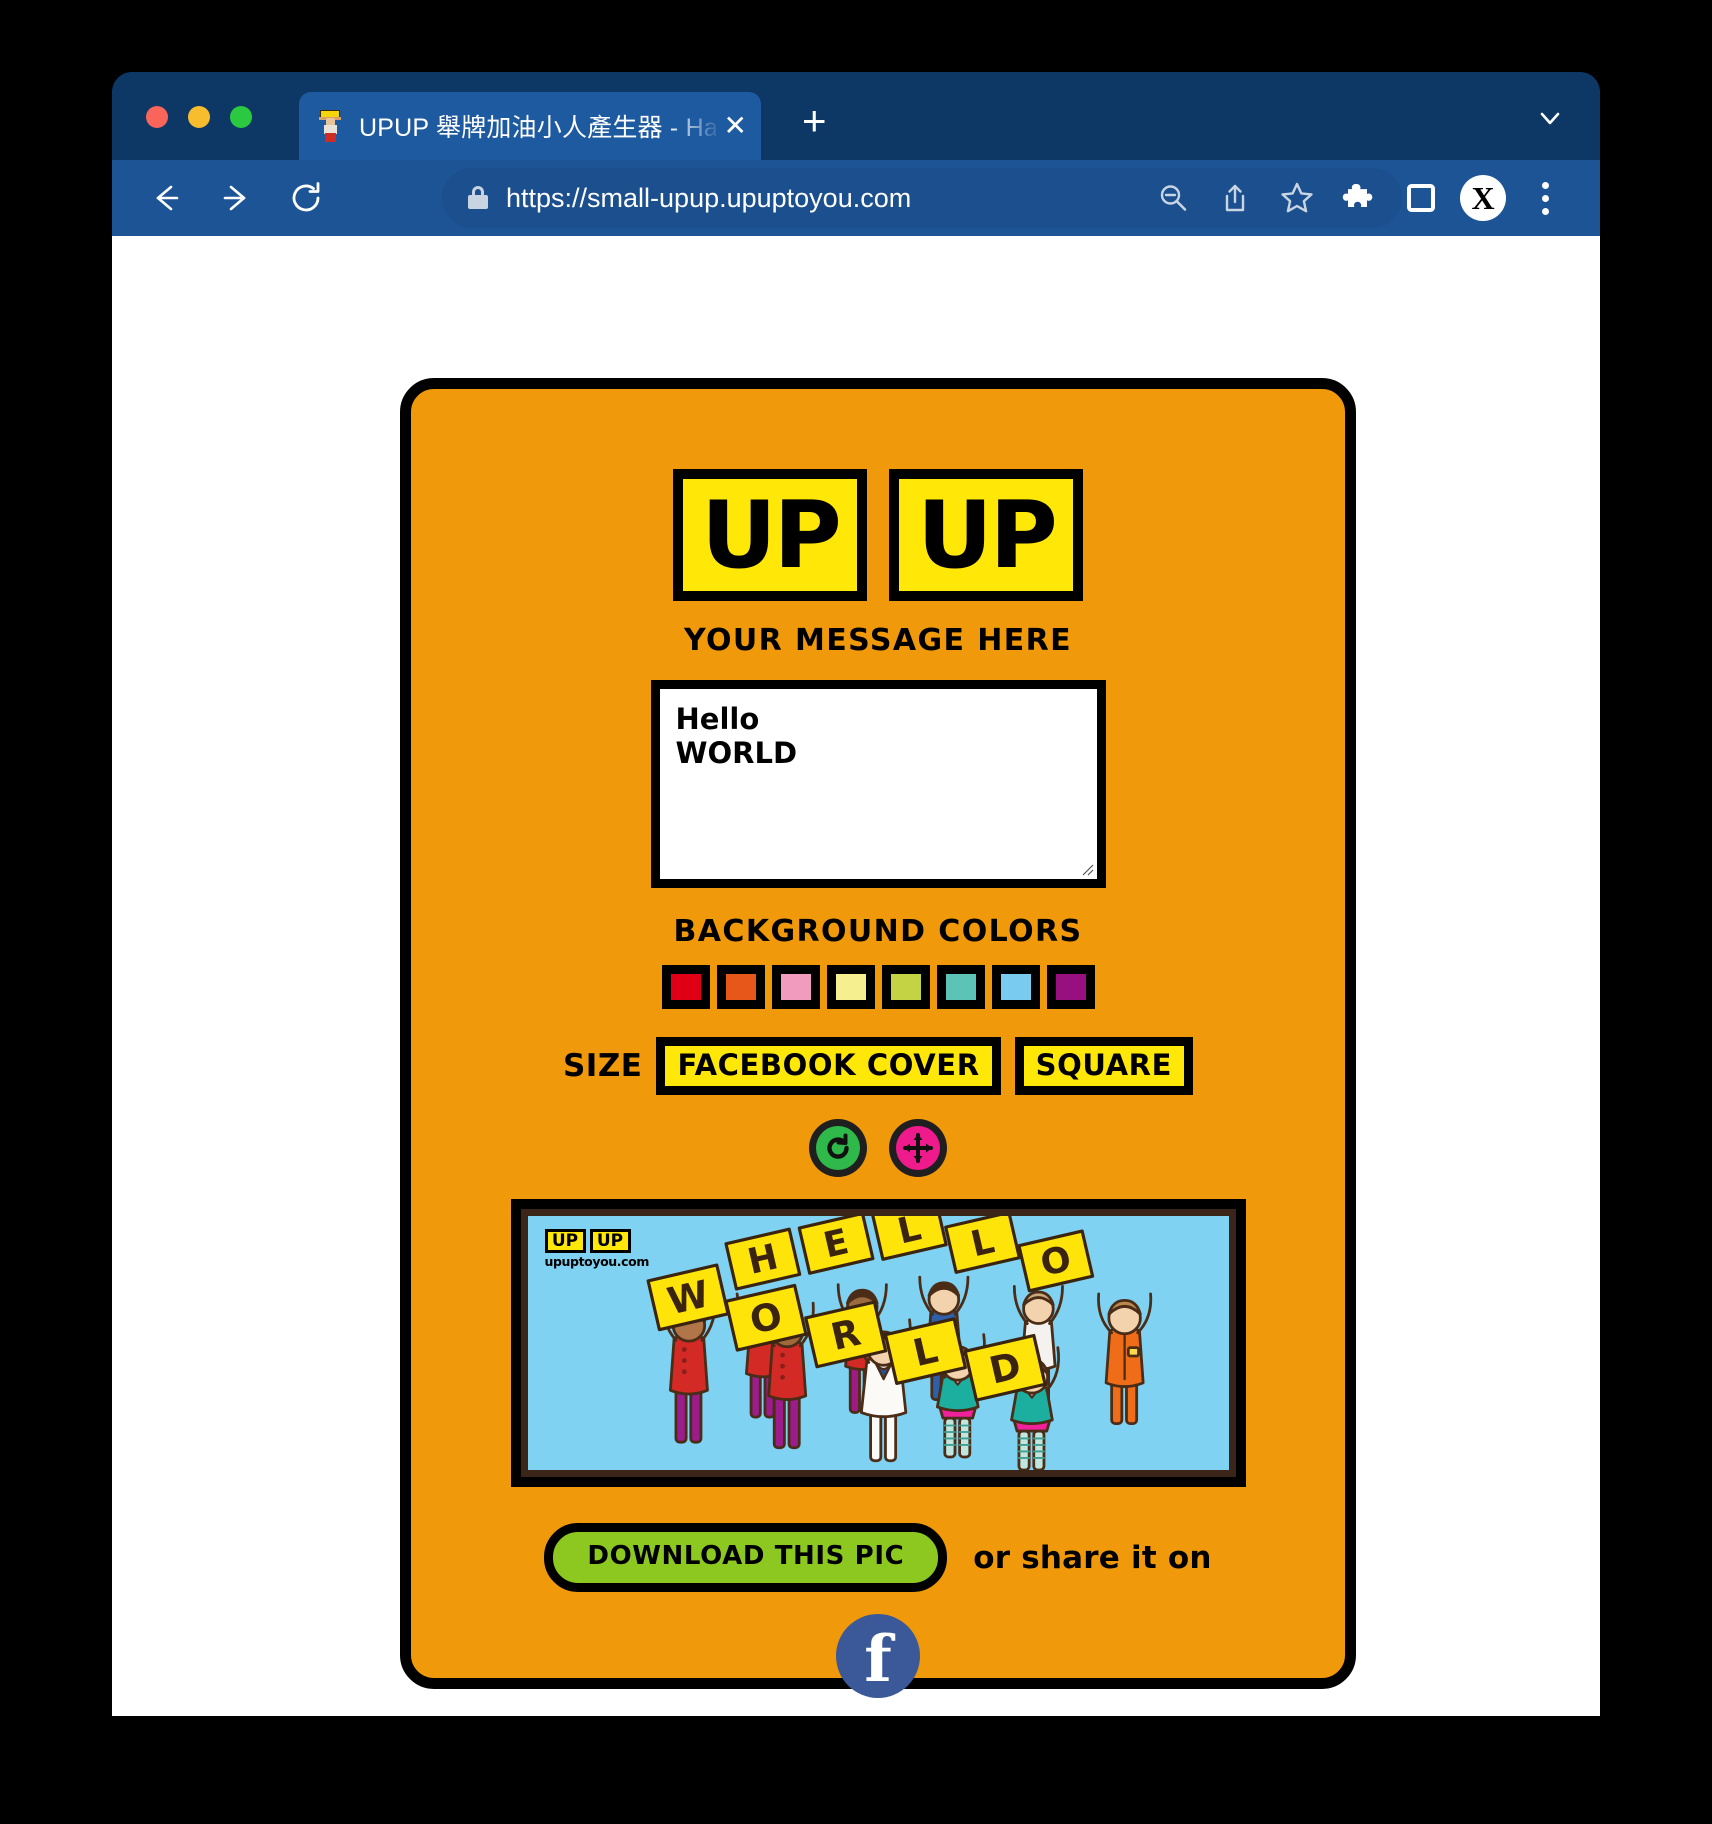 The height and width of the screenshot is (1824, 1712). I want to click on refresh-button, so click(838, 1148).